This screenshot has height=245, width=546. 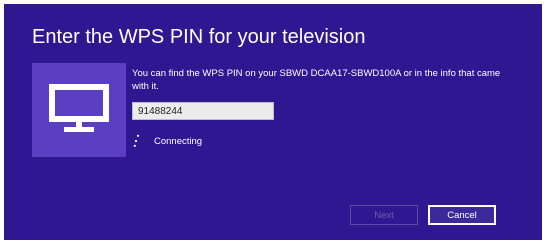 I want to click on status-text: Connecting, so click(x=178, y=141).